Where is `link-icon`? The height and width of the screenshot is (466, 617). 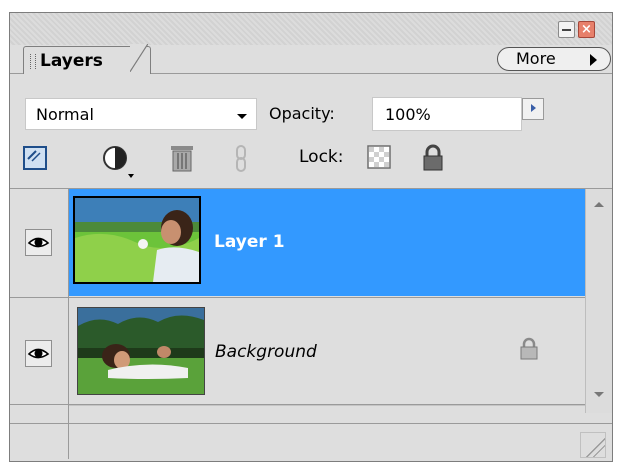 link-icon is located at coordinates (242, 161).